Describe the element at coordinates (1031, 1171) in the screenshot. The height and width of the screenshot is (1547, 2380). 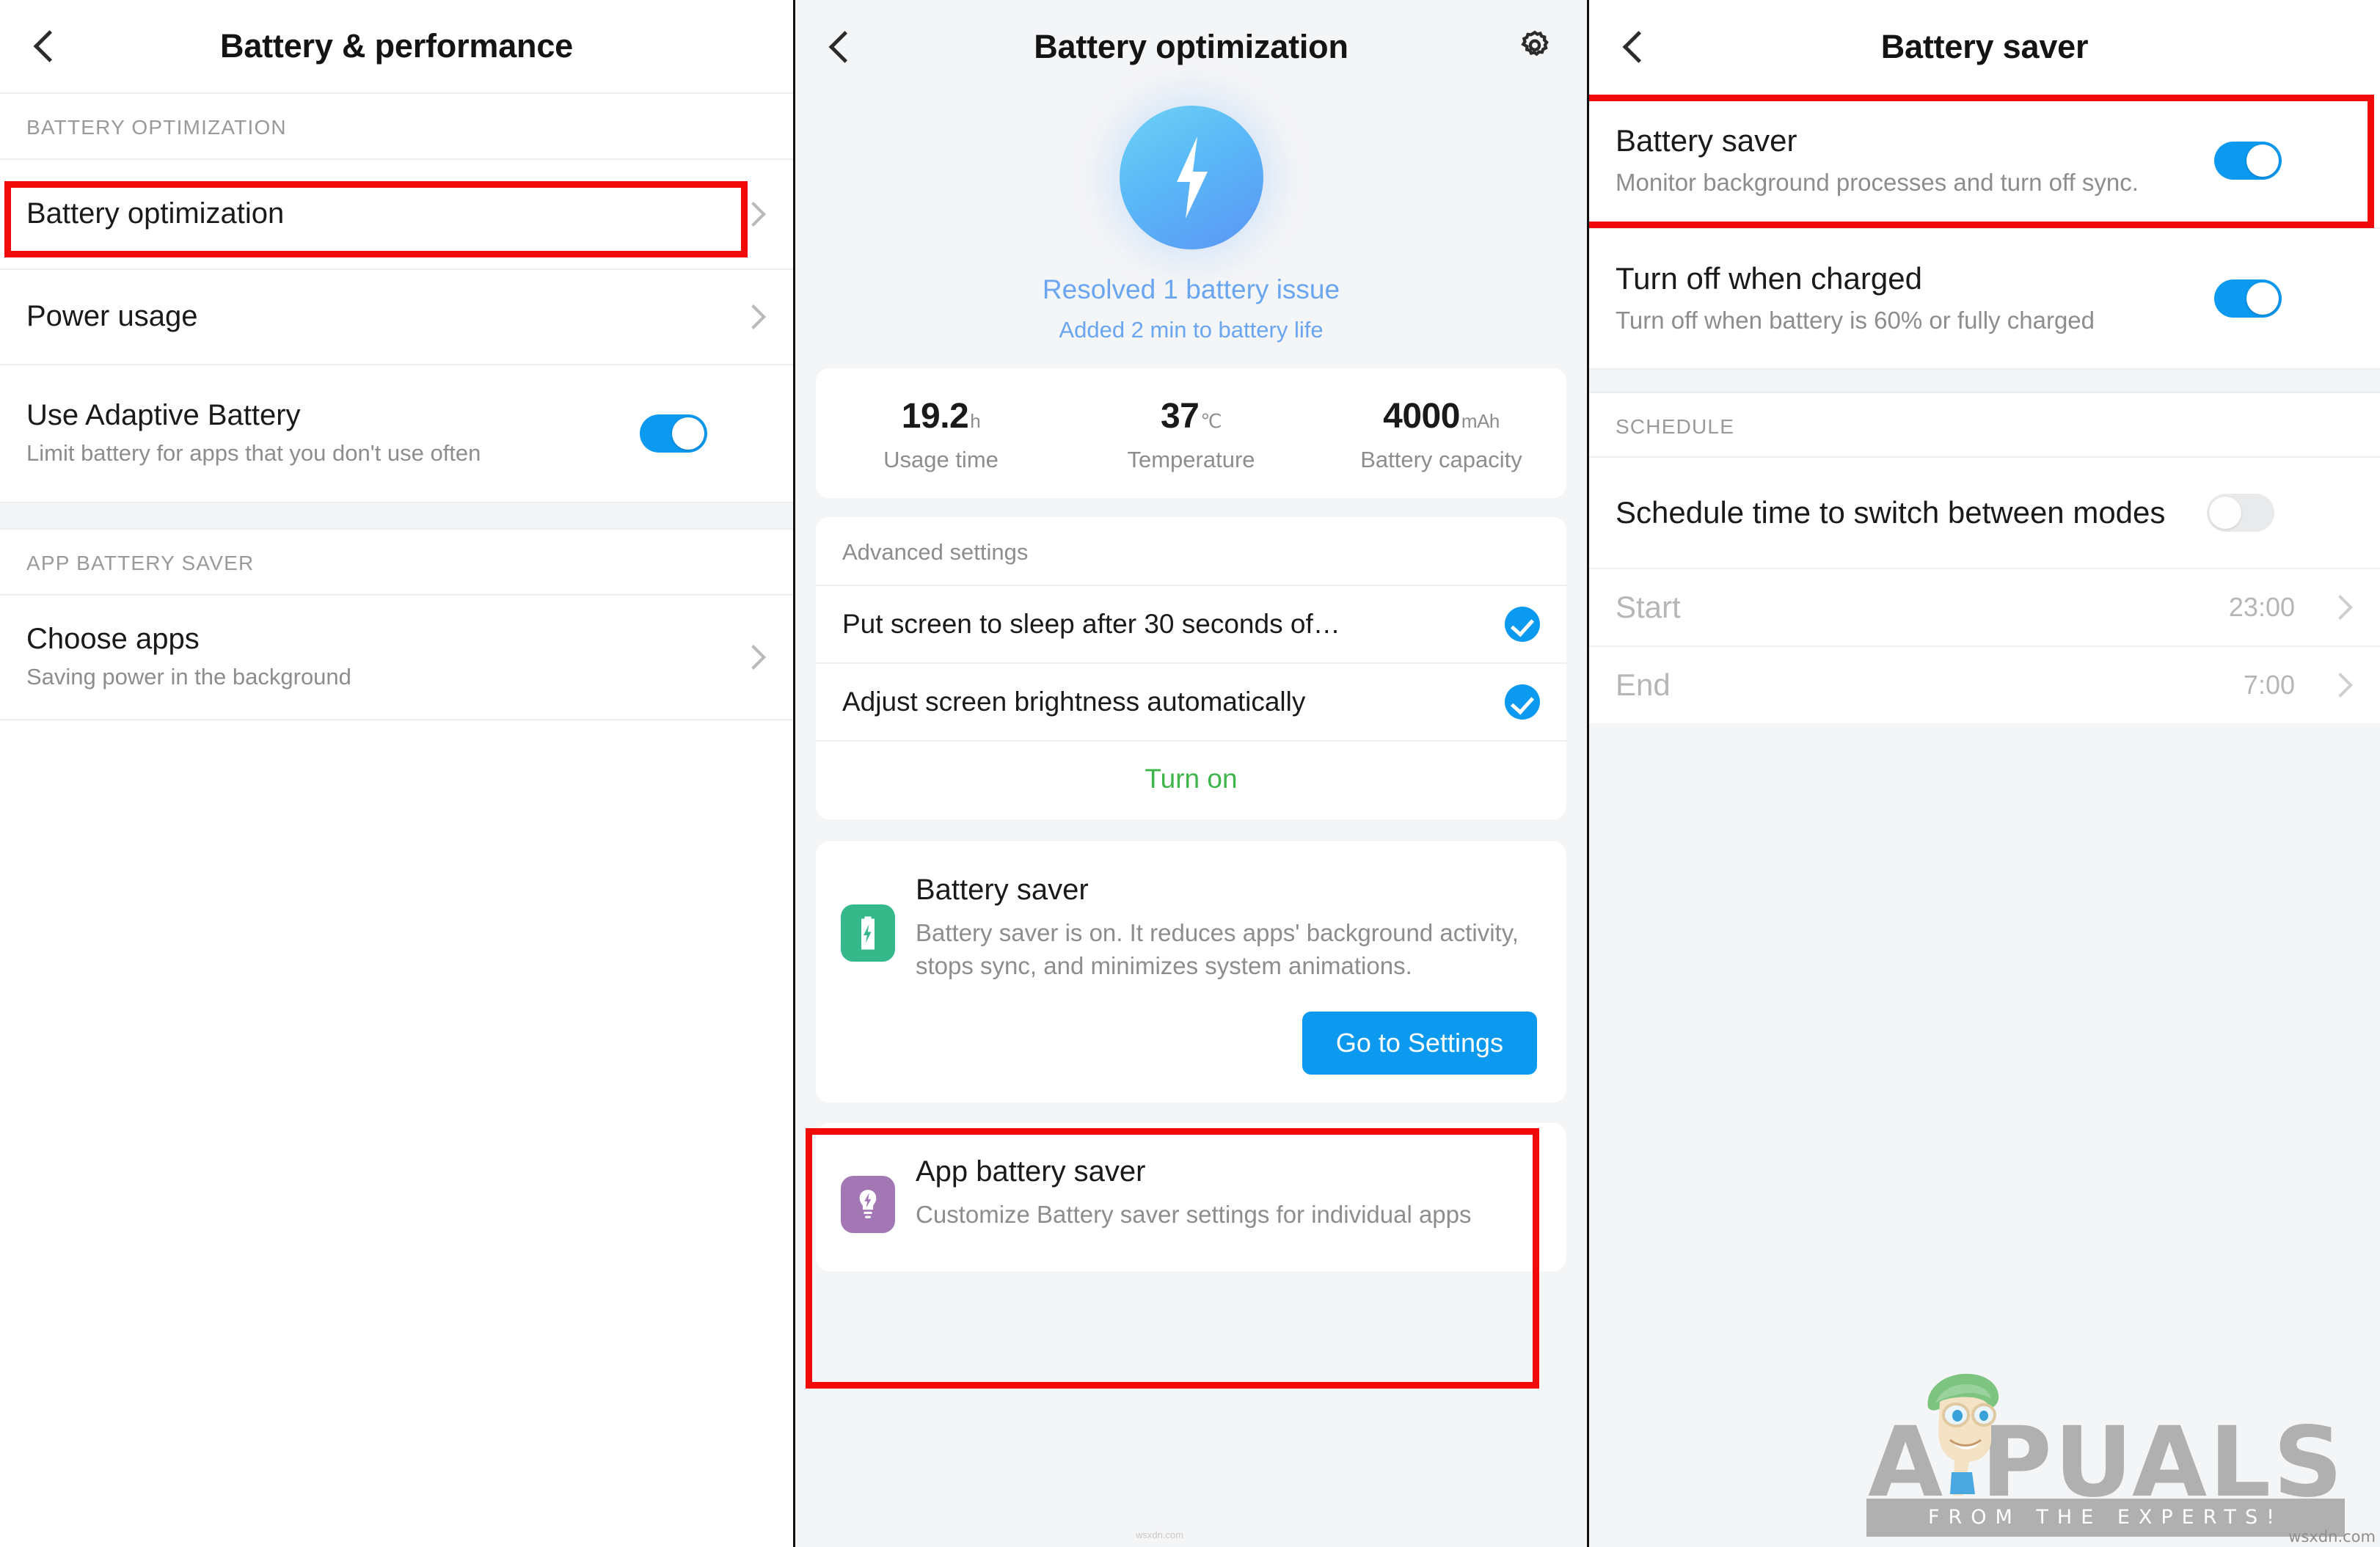
I see `card-title: App battery saver` at that location.